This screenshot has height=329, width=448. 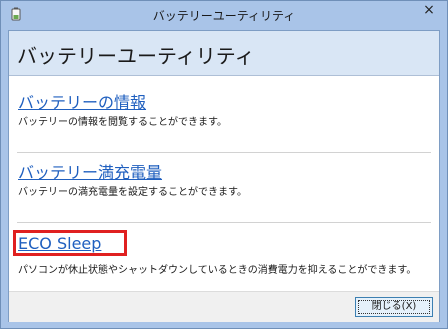 I want to click on header-panel: バッテリーユーティリティ, so click(x=224, y=53).